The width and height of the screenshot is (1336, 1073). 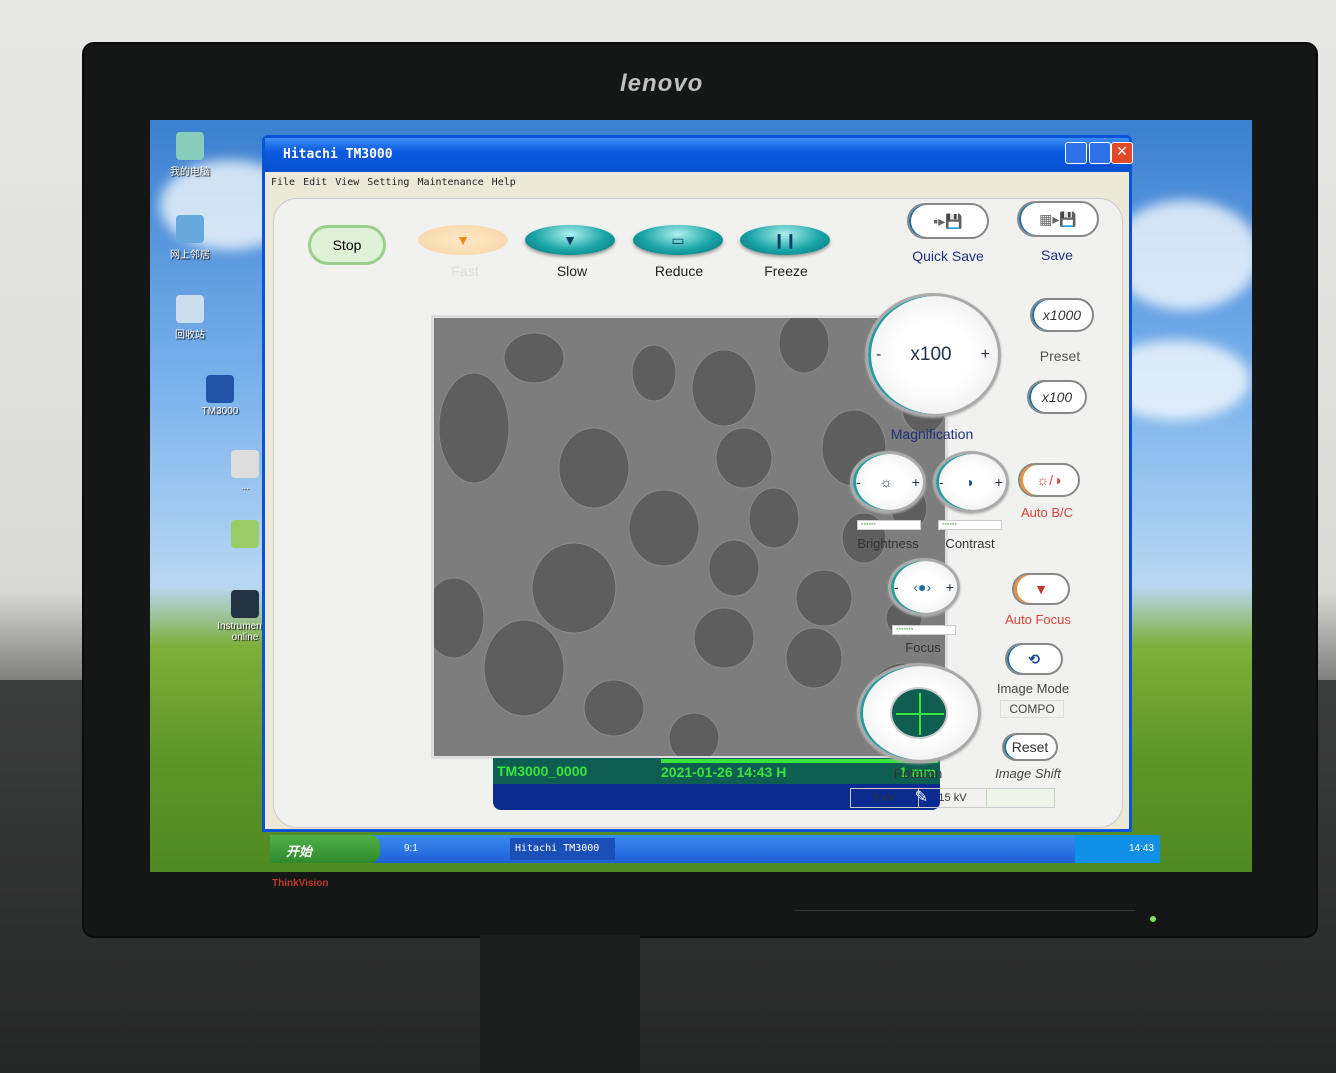 I want to click on desktop-icon-label: TM3000, so click(x=220, y=411).